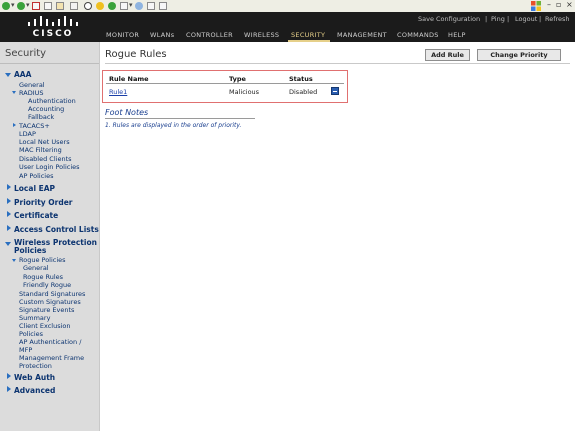  Describe the element at coordinates (36, 268) in the screenshot. I see `sidebar-item-rogue-general: General` at that location.